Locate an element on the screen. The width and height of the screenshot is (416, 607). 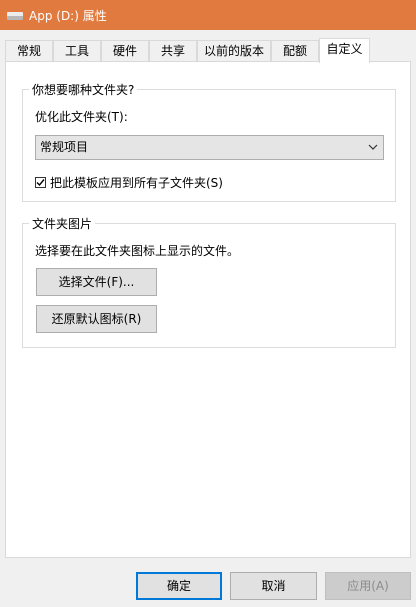
cancel-button: 取消 is located at coordinates (273, 586).